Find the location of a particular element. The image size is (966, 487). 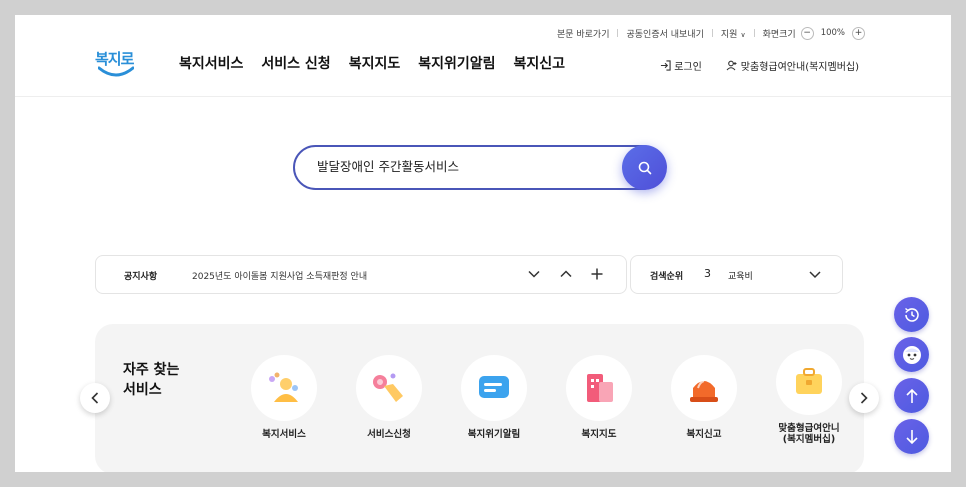

notice-label: 공지사항 is located at coordinates (141, 277).